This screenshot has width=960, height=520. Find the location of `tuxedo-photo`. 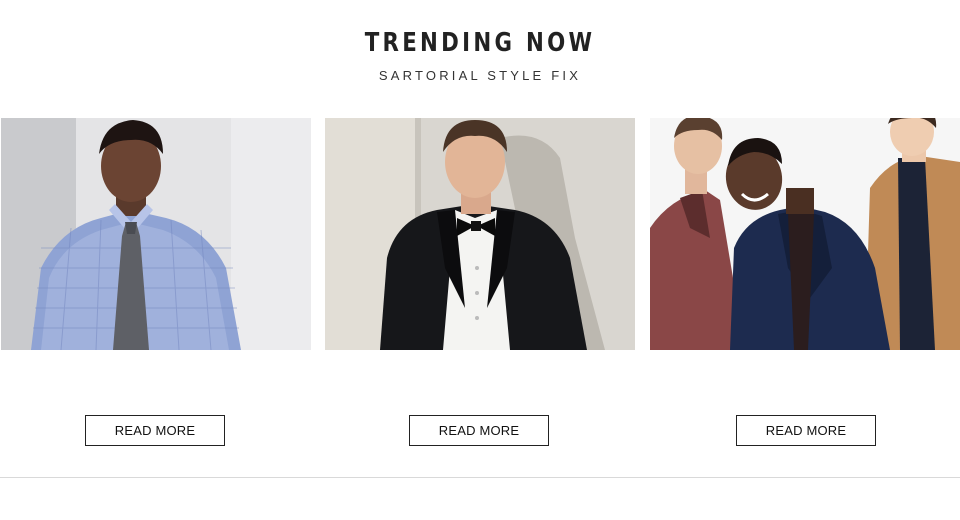

tuxedo-photo is located at coordinates (480, 234).